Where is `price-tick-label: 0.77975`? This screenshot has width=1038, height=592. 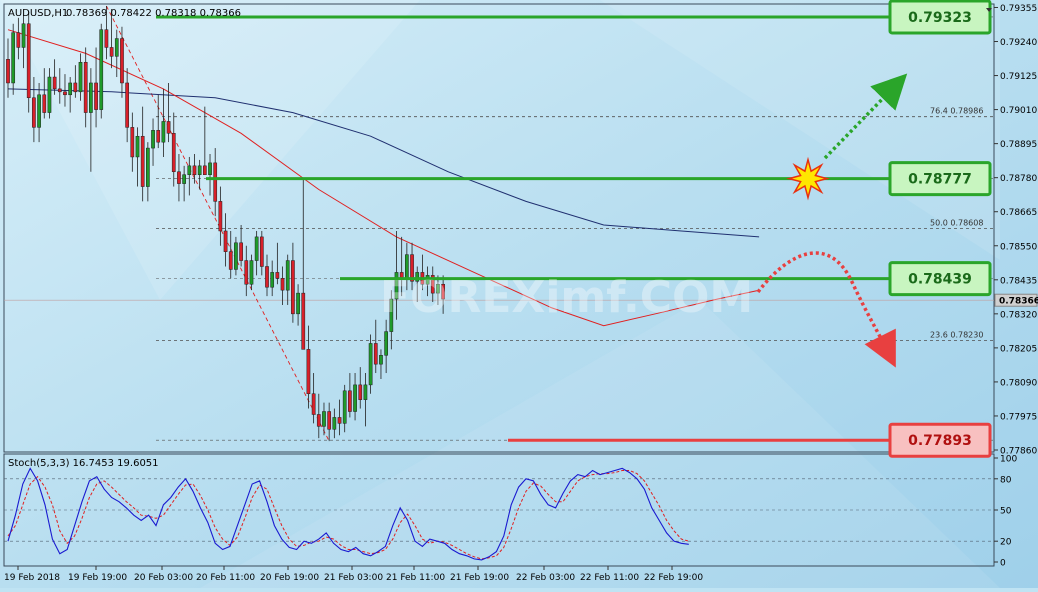
price-tick-label: 0.77975 is located at coordinates (1018, 417).